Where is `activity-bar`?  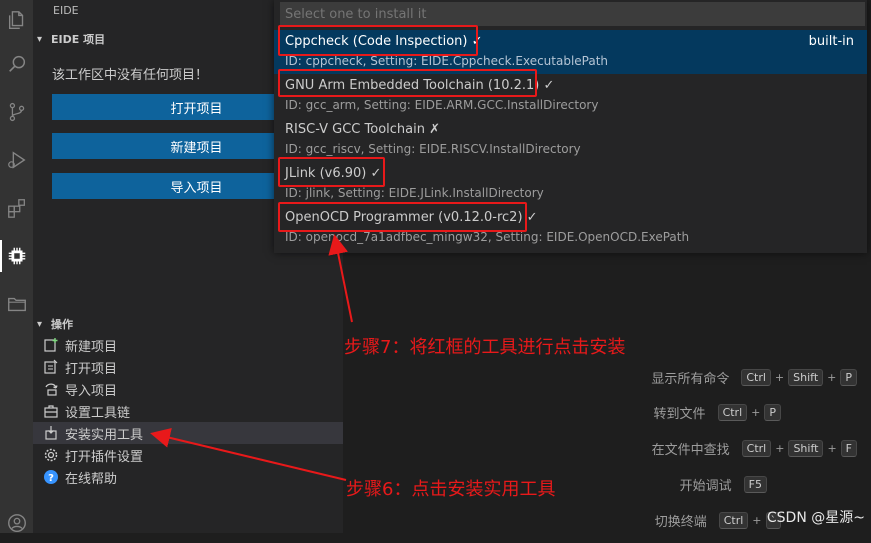
activity-bar is located at coordinates (16, 266).